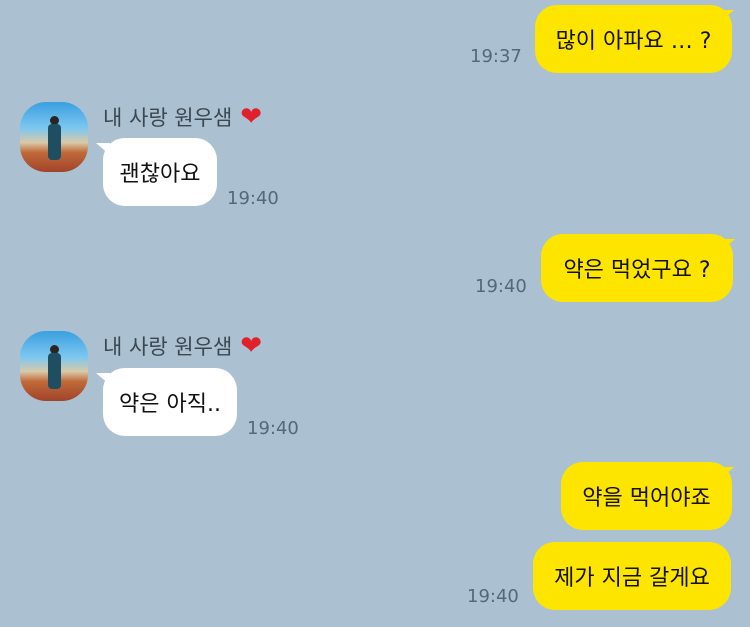  I want to click on message-text: 약은 먹었구요 ?, so click(637, 270).